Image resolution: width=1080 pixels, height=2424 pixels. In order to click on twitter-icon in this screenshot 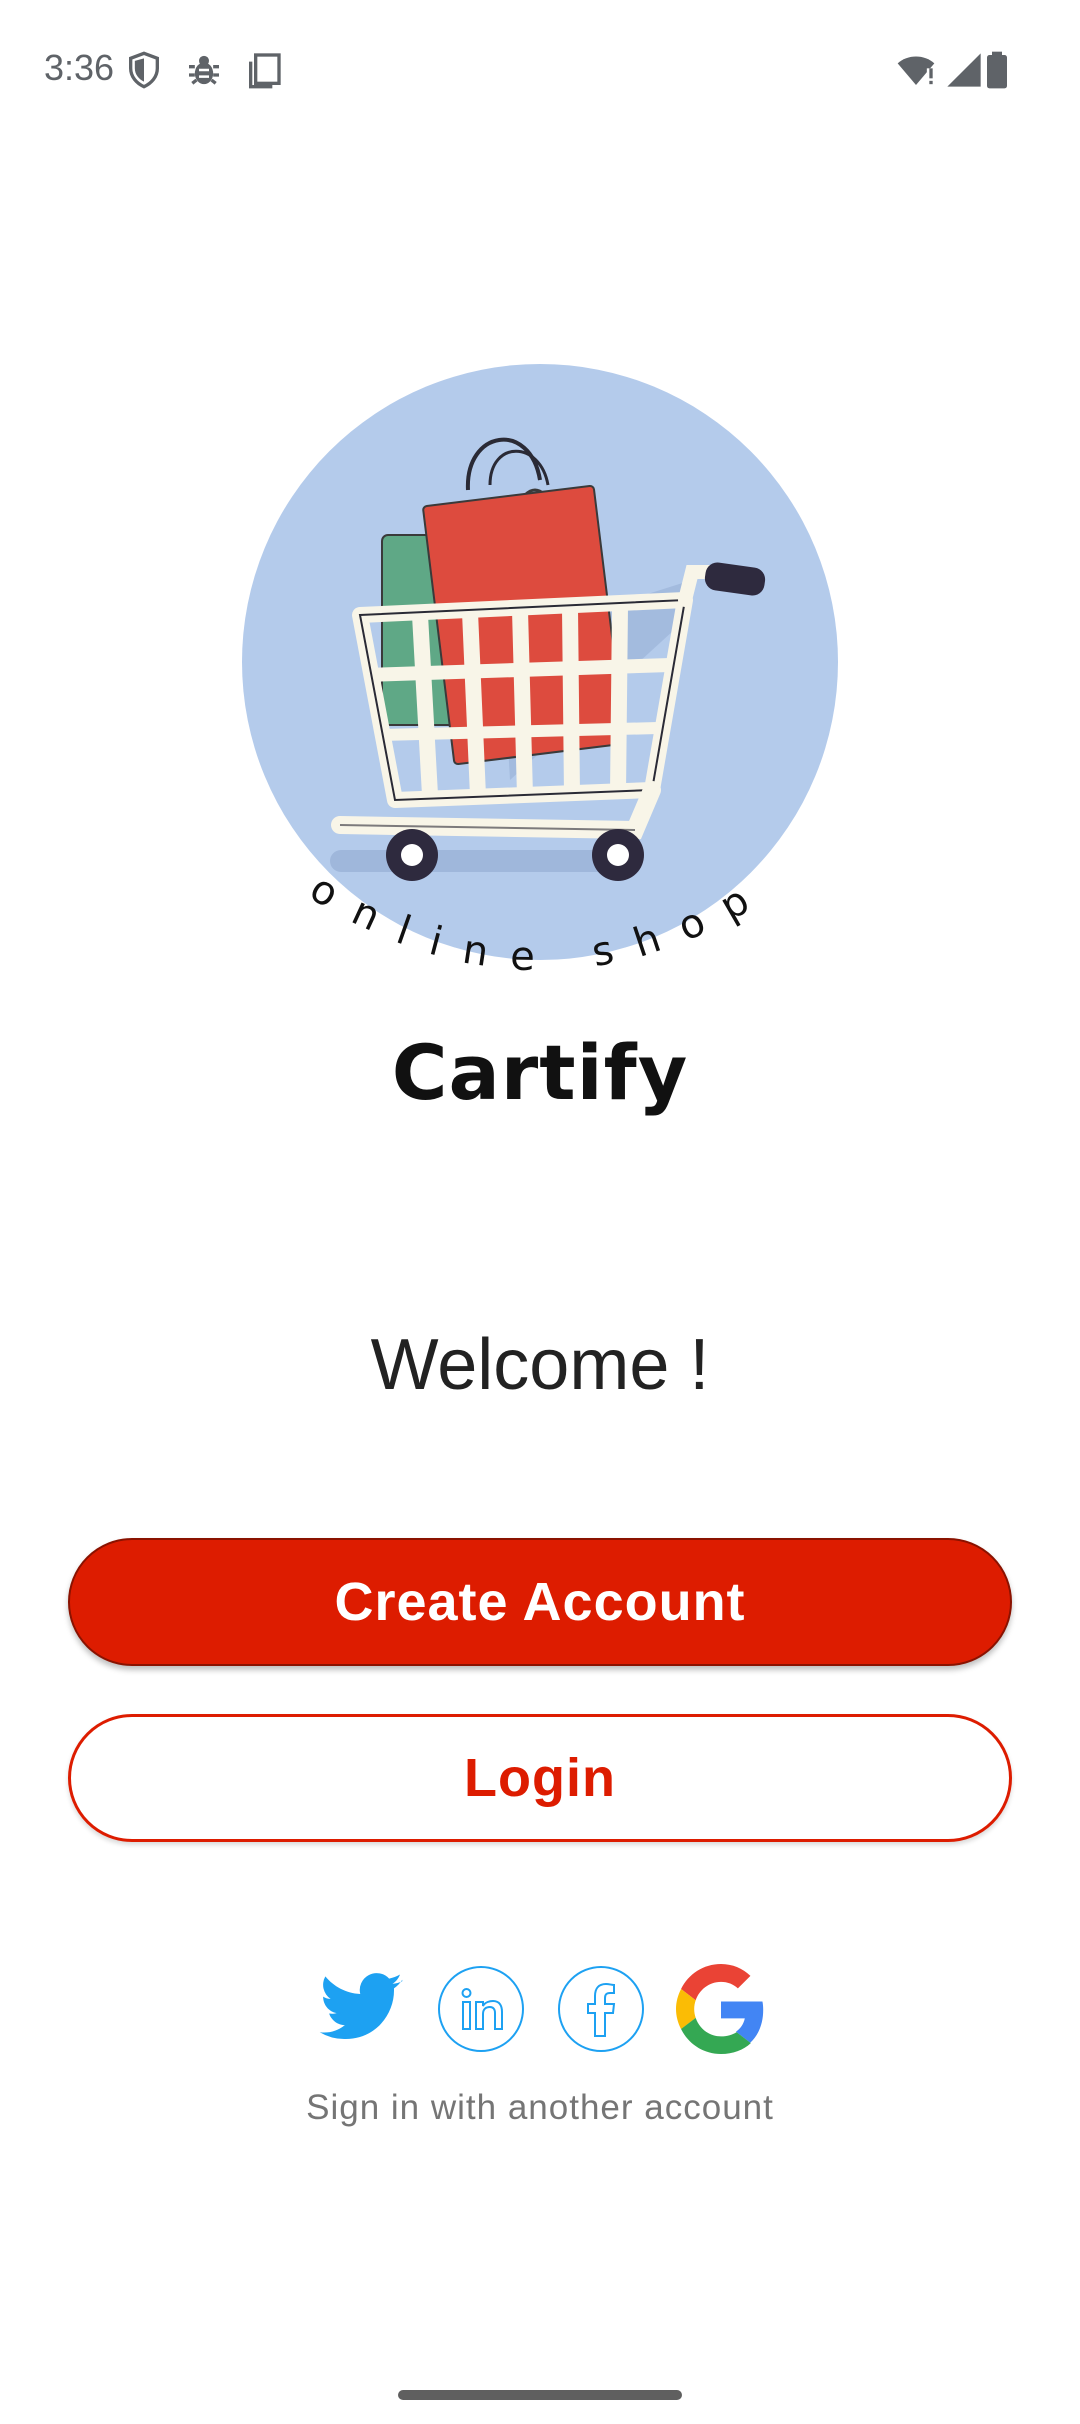, I will do `click(361, 2009)`.